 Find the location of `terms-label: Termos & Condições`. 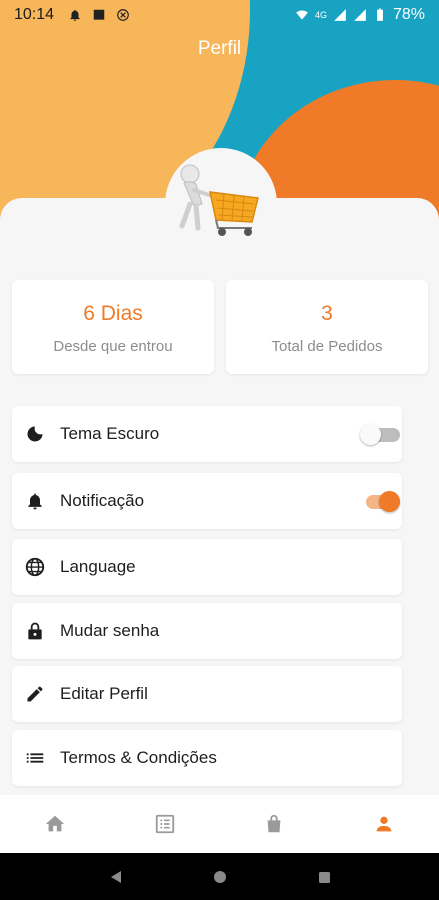

terms-label: Termos & Condições is located at coordinates (138, 757).